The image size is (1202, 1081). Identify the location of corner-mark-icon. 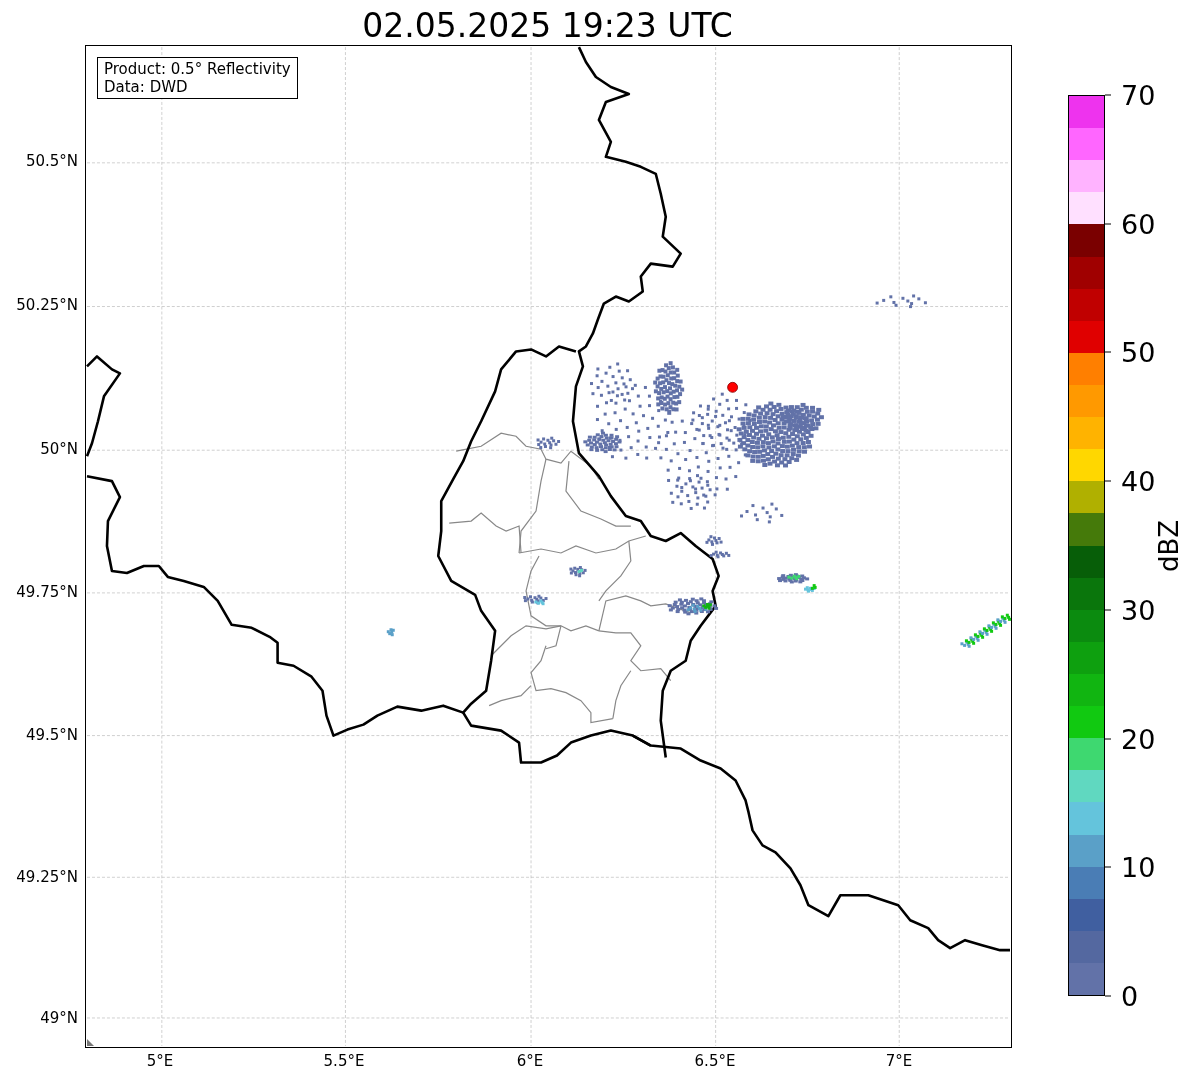
(90, 1042).